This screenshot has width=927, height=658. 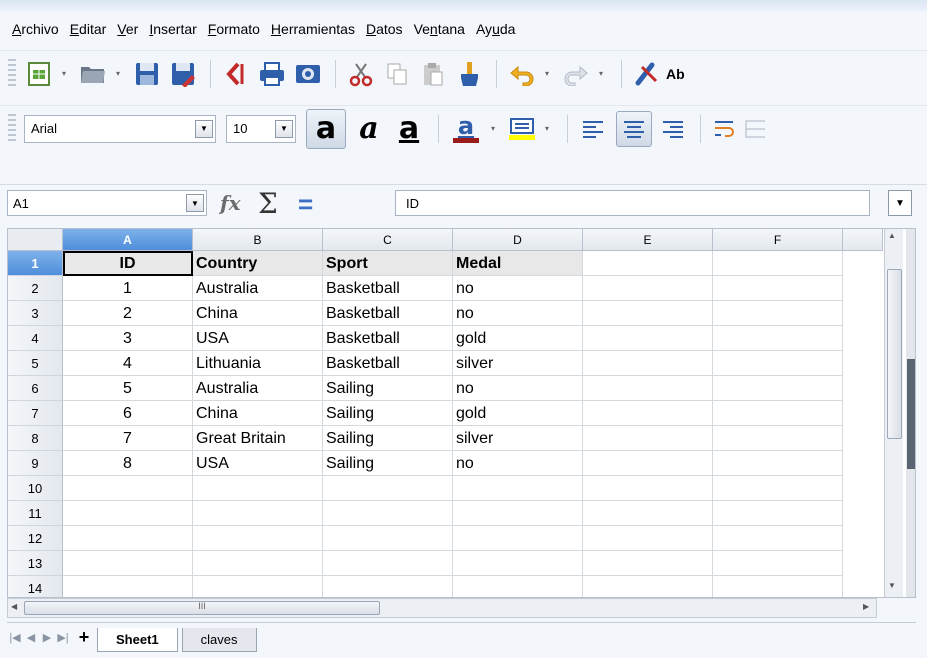 What do you see at coordinates (647, 74) in the screenshot?
I see `clear-formatting-icon` at bounding box center [647, 74].